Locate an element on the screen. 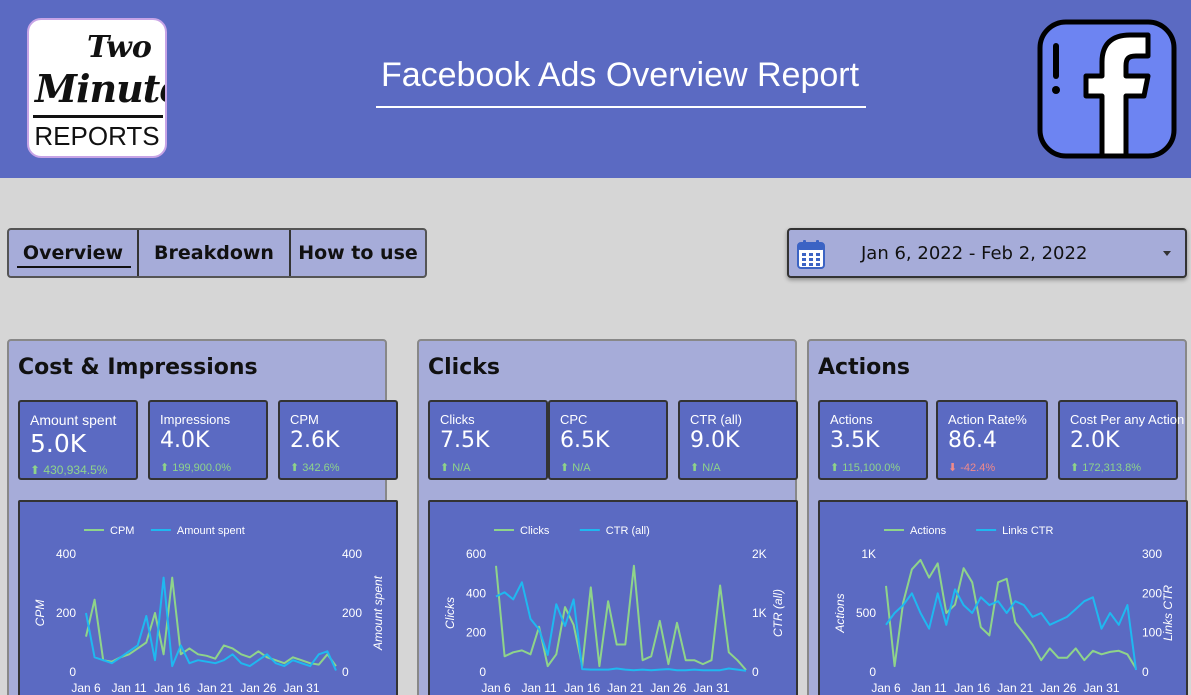 Image resolution: width=1191 pixels, height=695 pixels. kpi-delta: ⬆ 342.6% is located at coordinates (315, 468).